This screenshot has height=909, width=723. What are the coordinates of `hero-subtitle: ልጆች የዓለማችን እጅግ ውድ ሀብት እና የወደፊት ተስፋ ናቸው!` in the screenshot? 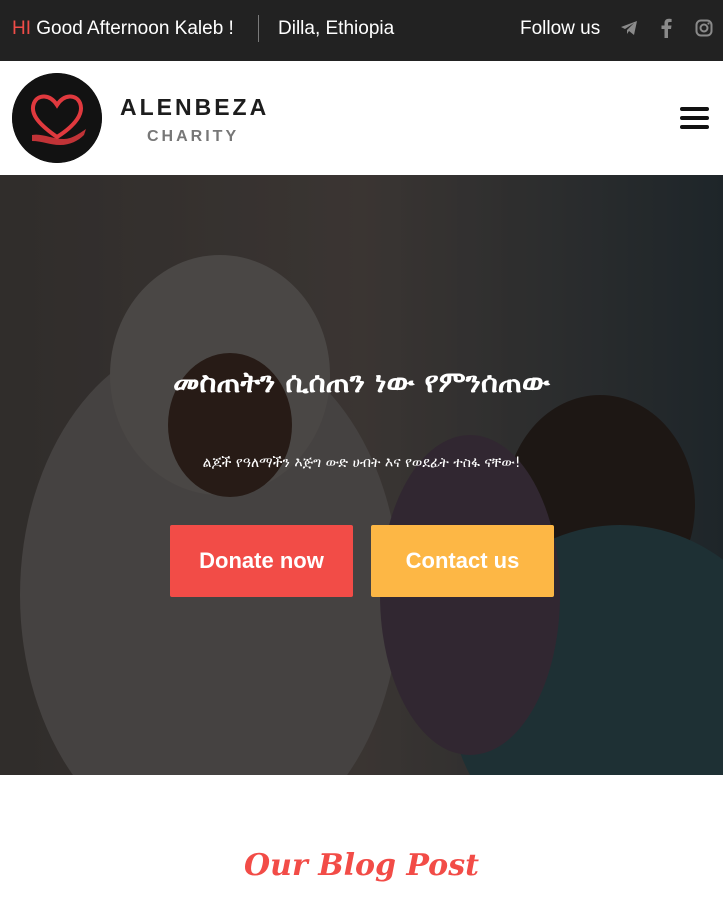 It's located at (361, 463).